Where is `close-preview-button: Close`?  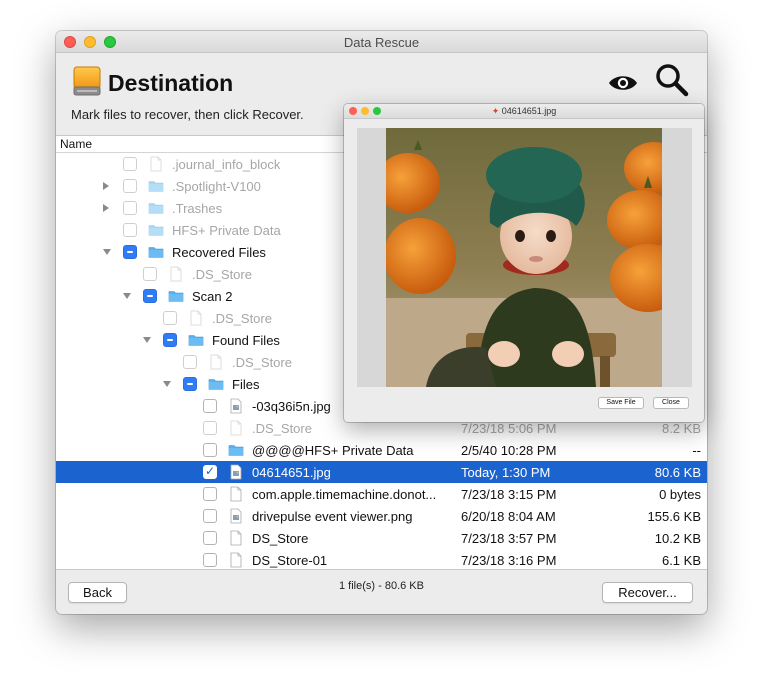 close-preview-button: Close is located at coordinates (671, 403).